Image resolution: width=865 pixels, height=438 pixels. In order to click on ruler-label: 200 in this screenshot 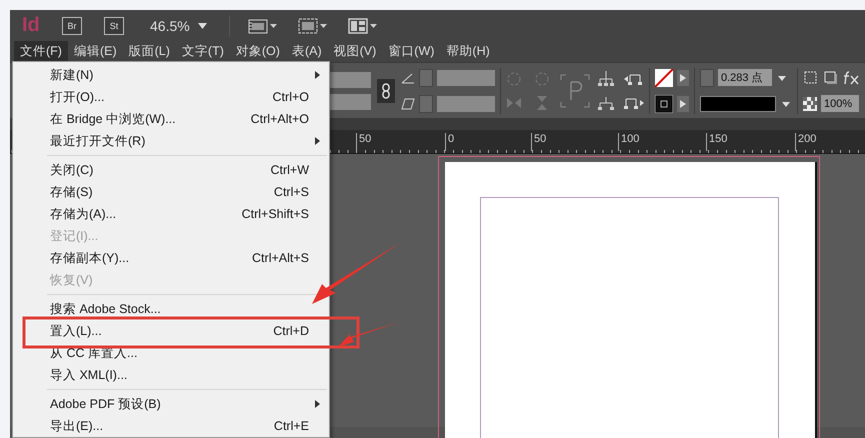, I will do `click(805, 142)`.